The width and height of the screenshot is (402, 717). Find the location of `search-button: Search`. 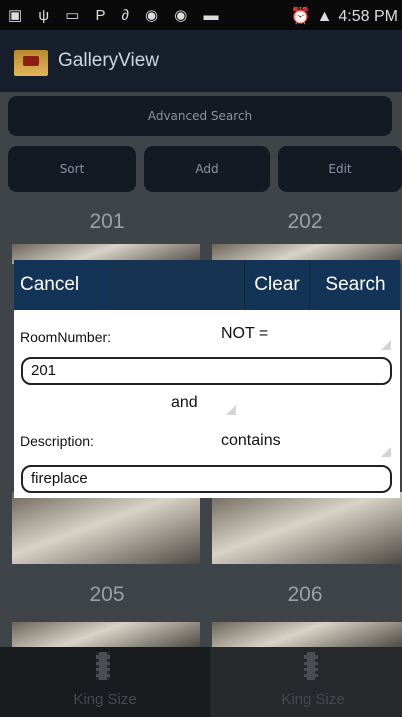

search-button: Search is located at coordinates (355, 285).